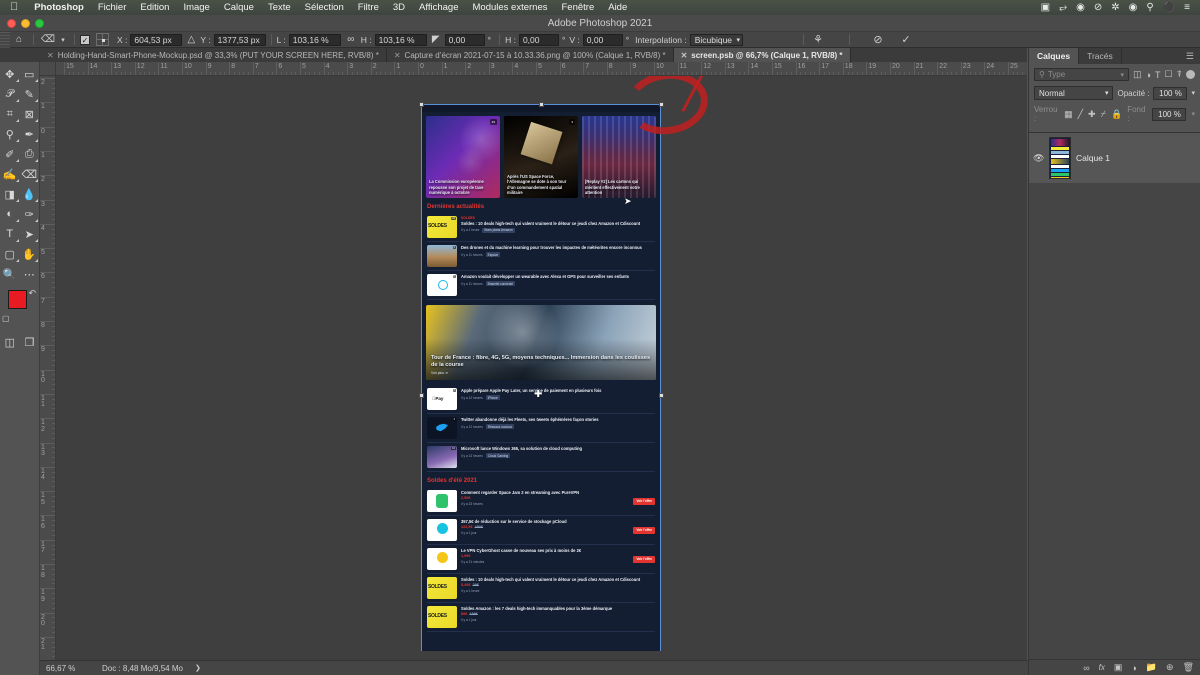 The image size is (1200, 675). Describe the element at coordinates (1068, 114) in the screenshot. I see `lock-transparency-icon: ▦` at that location.